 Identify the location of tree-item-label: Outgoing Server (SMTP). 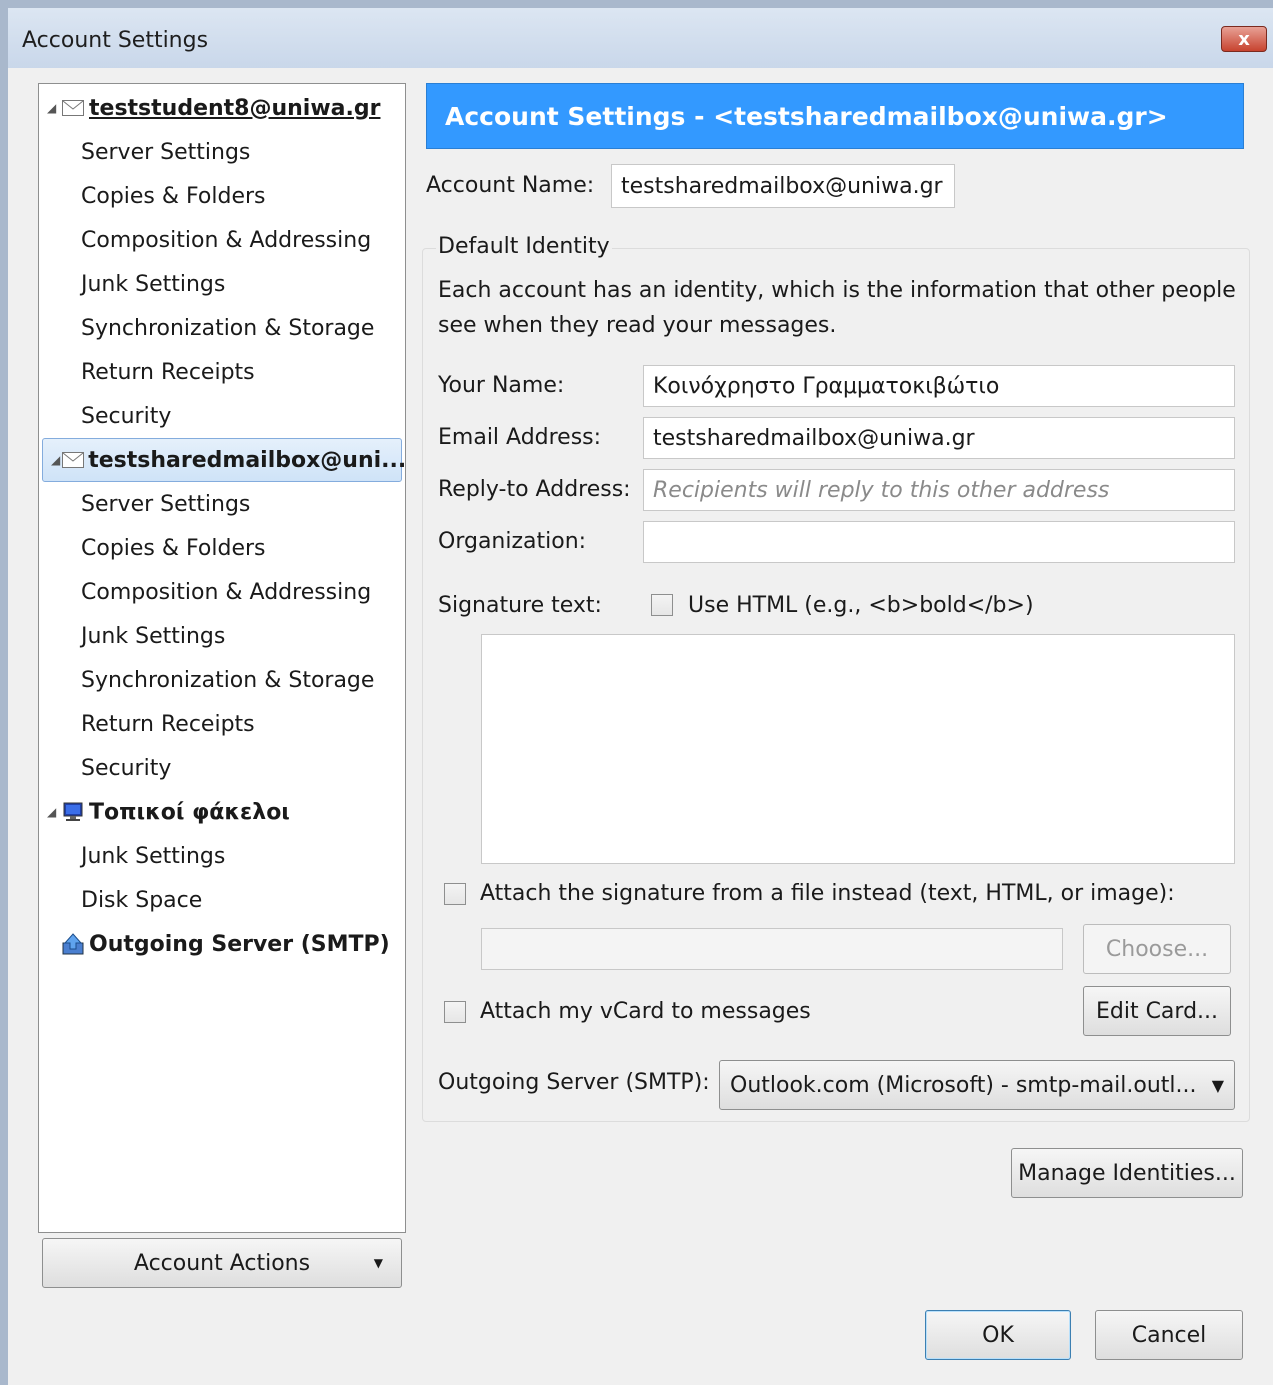
(239, 944).